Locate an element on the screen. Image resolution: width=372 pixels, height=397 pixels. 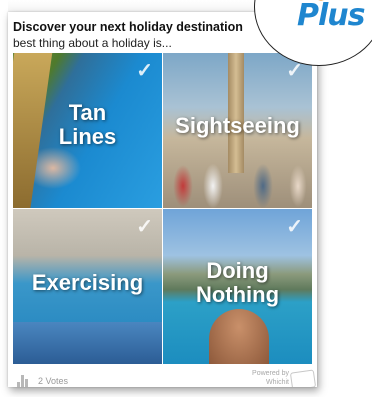
option-label-line: Doing is located at coordinates (237, 270).